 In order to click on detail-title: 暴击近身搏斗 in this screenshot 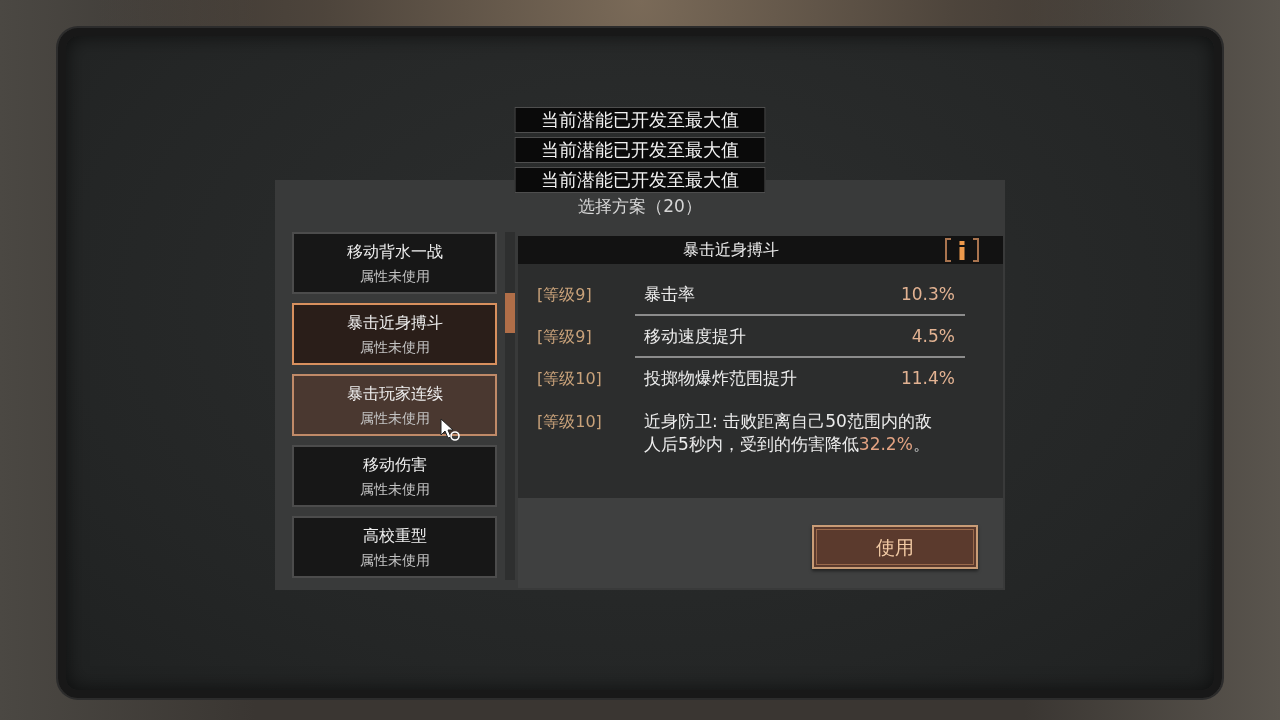, I will do `click(730, 250)`.